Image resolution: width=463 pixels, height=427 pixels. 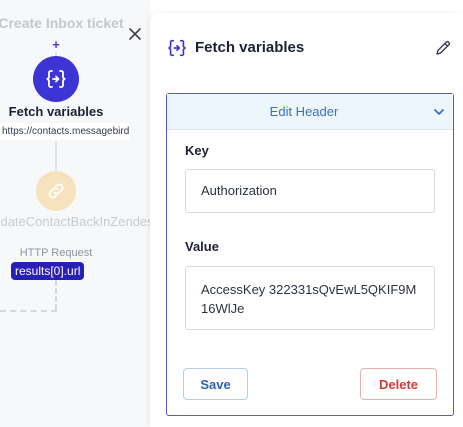 What do you see at coordinates (197, 150) in the screenshot?
I see `key-label: Key` at bounding box center [197, 150].